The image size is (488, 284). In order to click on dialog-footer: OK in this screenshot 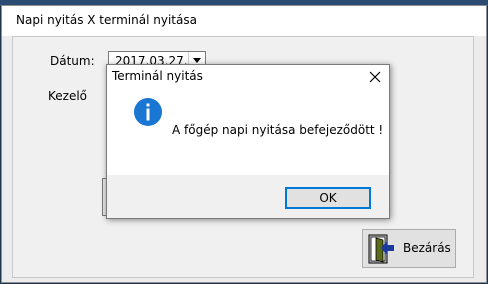, I will do `click(248, 196)`.